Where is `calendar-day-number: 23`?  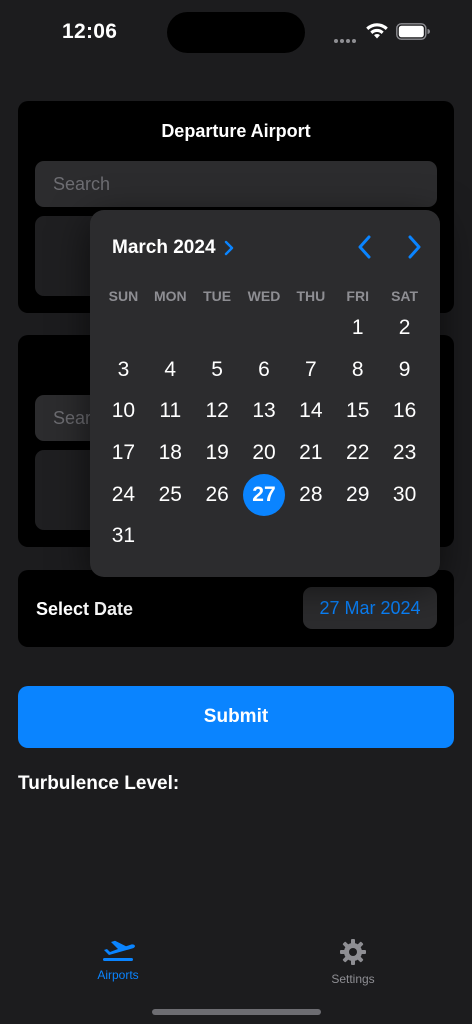
calendar-day-number: 23 is located at coordinates (404, 452).